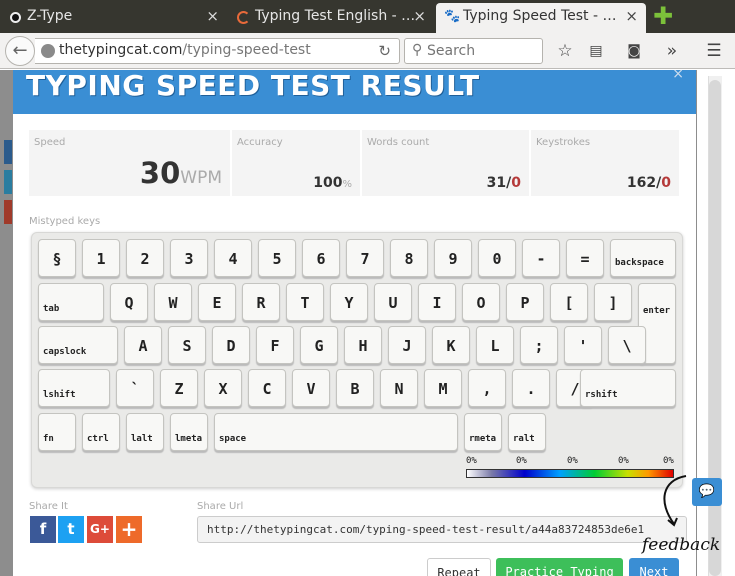  Describe the element at coordinates (654, 567) in the screenshot. I see `next-button: Next` at that location.